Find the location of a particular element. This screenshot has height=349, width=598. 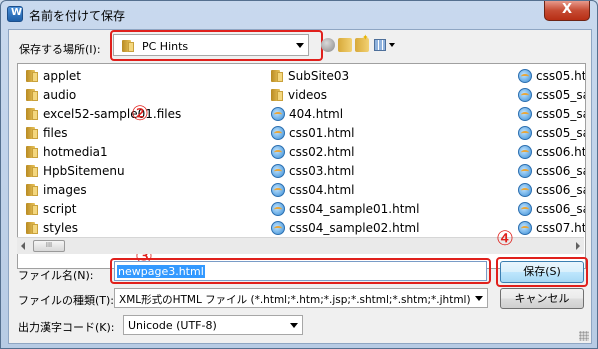

dialog-title: 名前を付けて保存 is located at coordinates (77, 16).